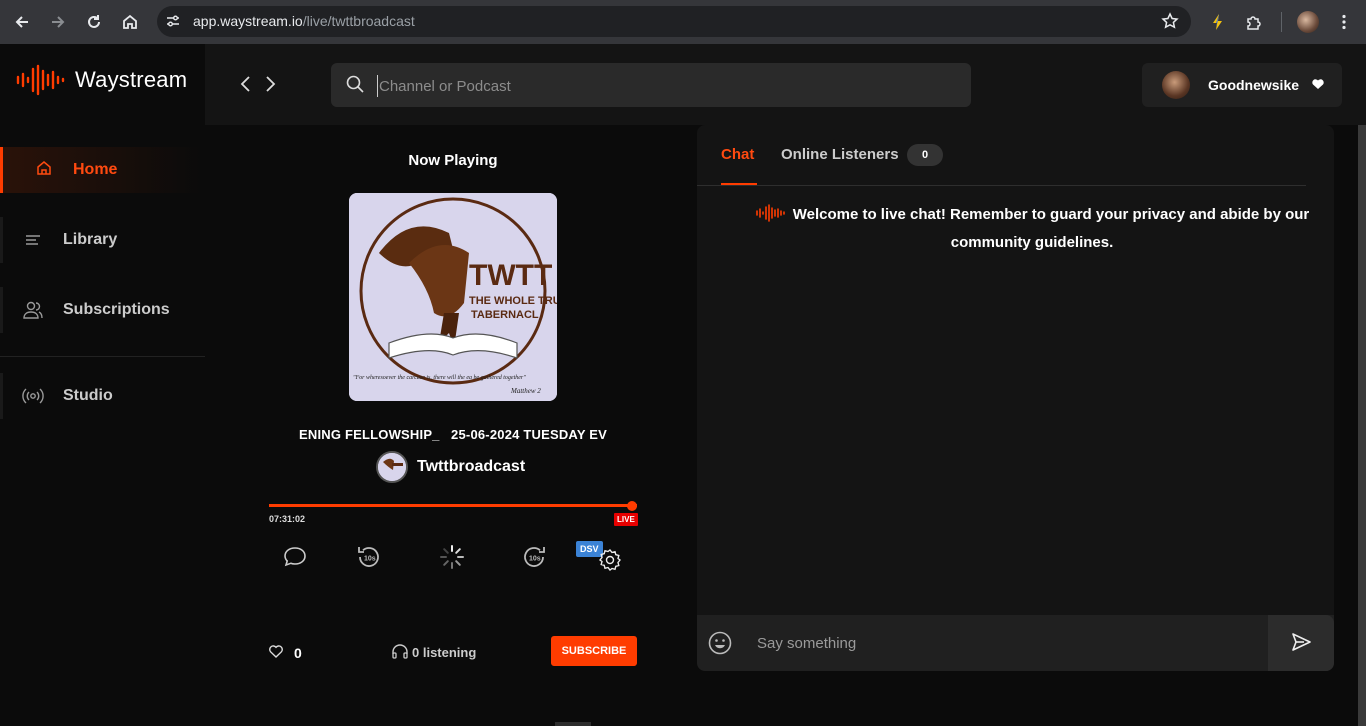 Image resolution: width=1366 pixels, height=726 pixels. What do you see at coordinates (358, 21) in the screenshot?
I see `url-path: /live/twttbroadcast` at bounding box center [358, 21].